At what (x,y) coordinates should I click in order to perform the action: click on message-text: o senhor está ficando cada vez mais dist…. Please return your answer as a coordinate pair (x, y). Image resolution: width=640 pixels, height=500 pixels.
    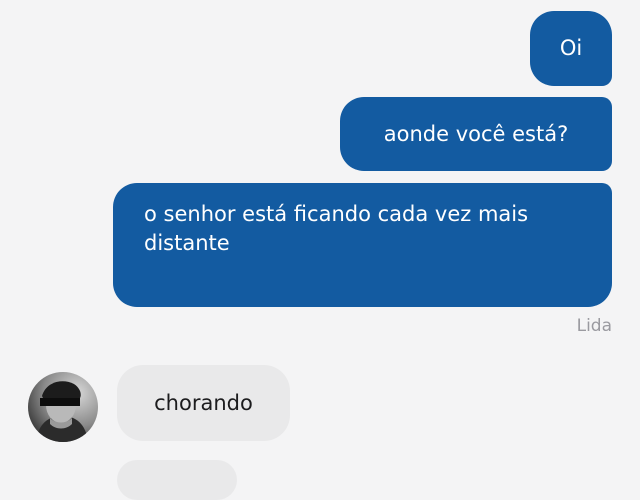
    Looking at the image, I should click on (336, 228).